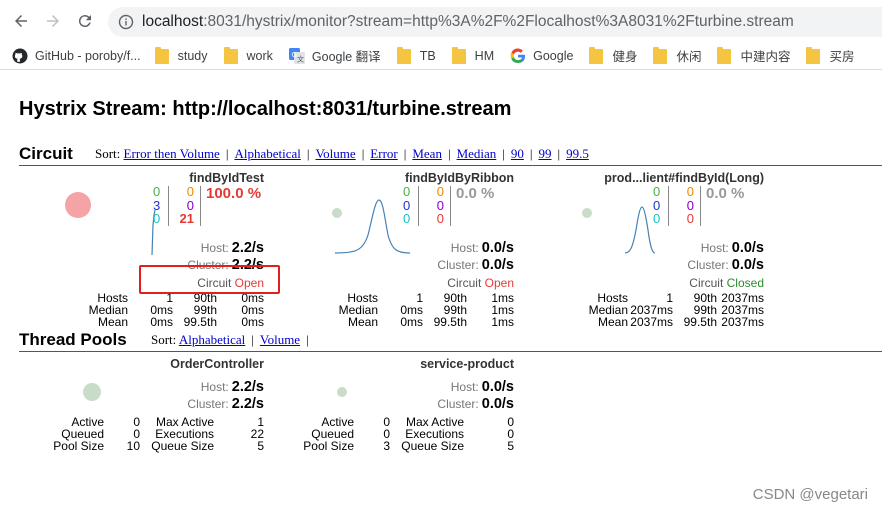  I want to click on reload-button, so click(85, 21).